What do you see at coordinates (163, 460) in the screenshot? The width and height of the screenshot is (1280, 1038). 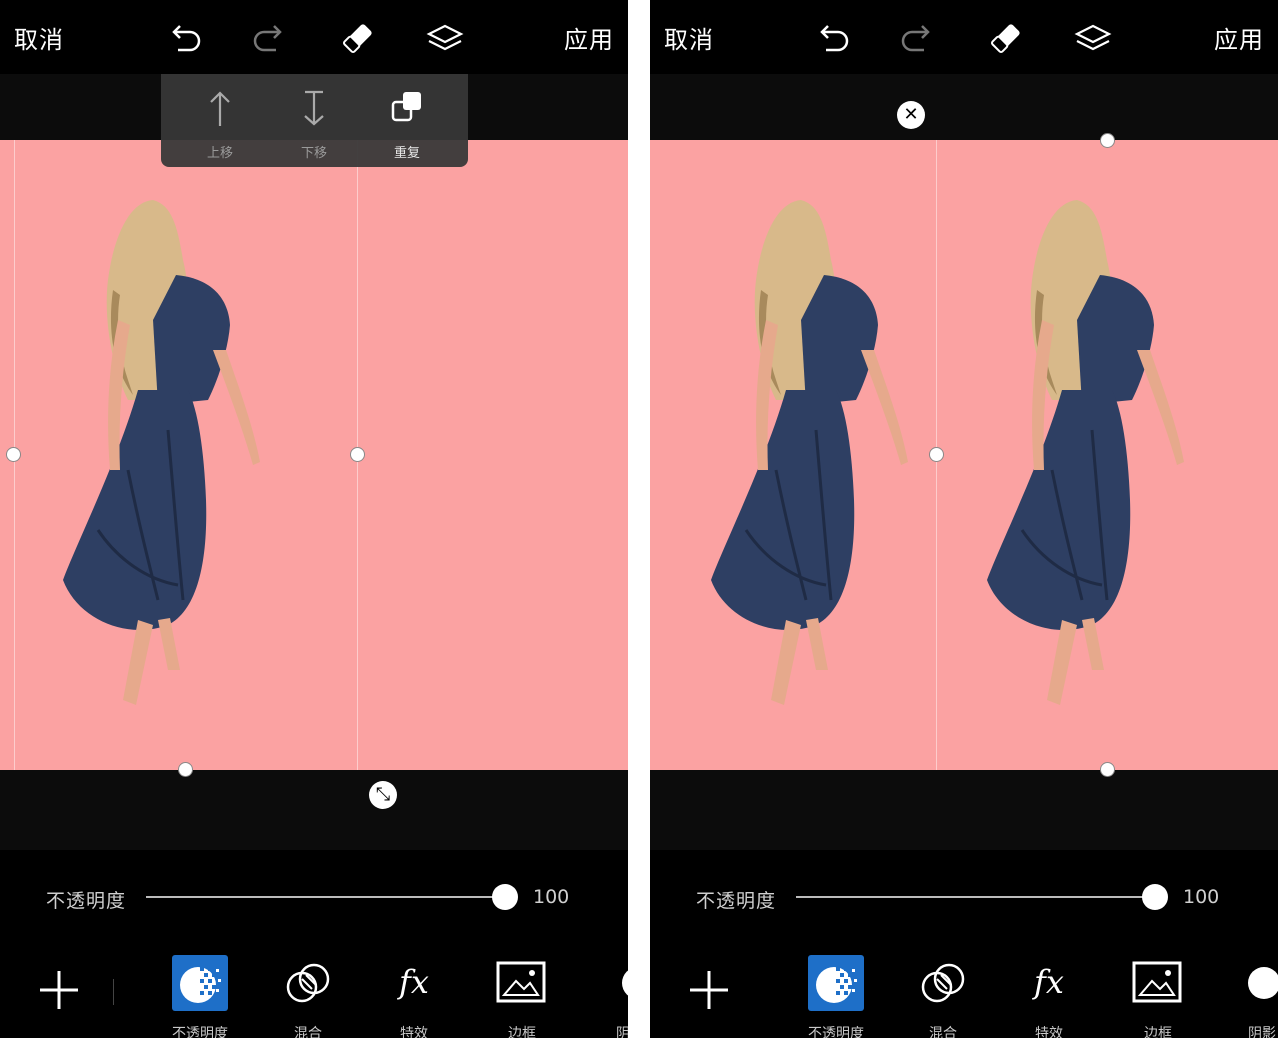 I see `woman-cutout-sticker` at bounding box center [163, 460].